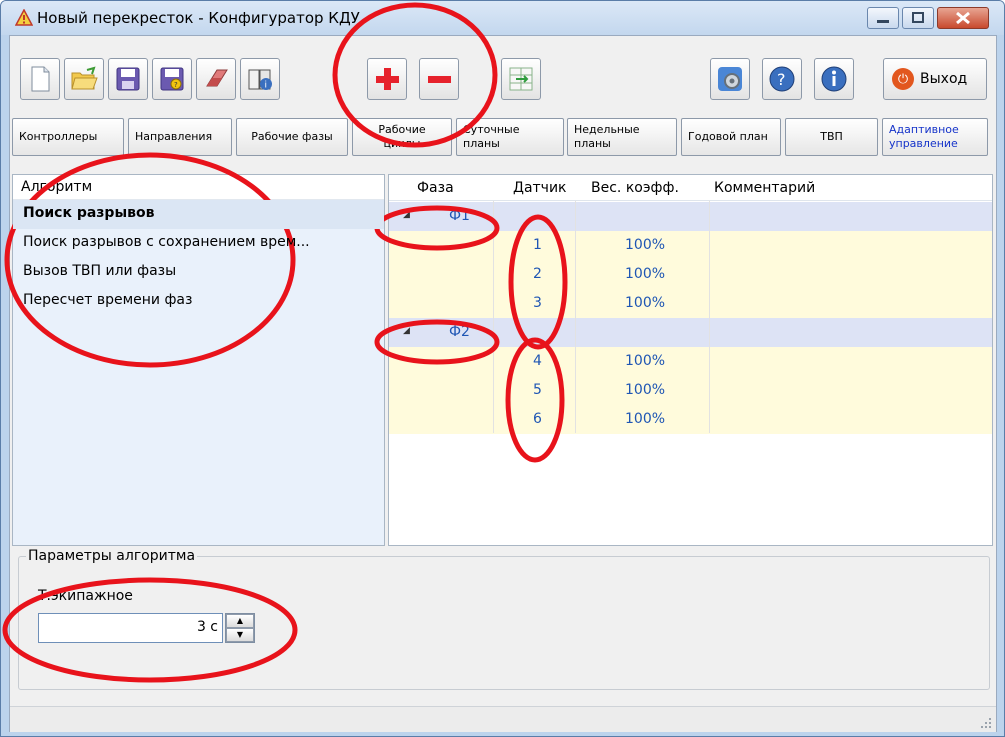 The height and width of the screenshot is (737, 1005). I want to click on status-bar, so click(503, 719).